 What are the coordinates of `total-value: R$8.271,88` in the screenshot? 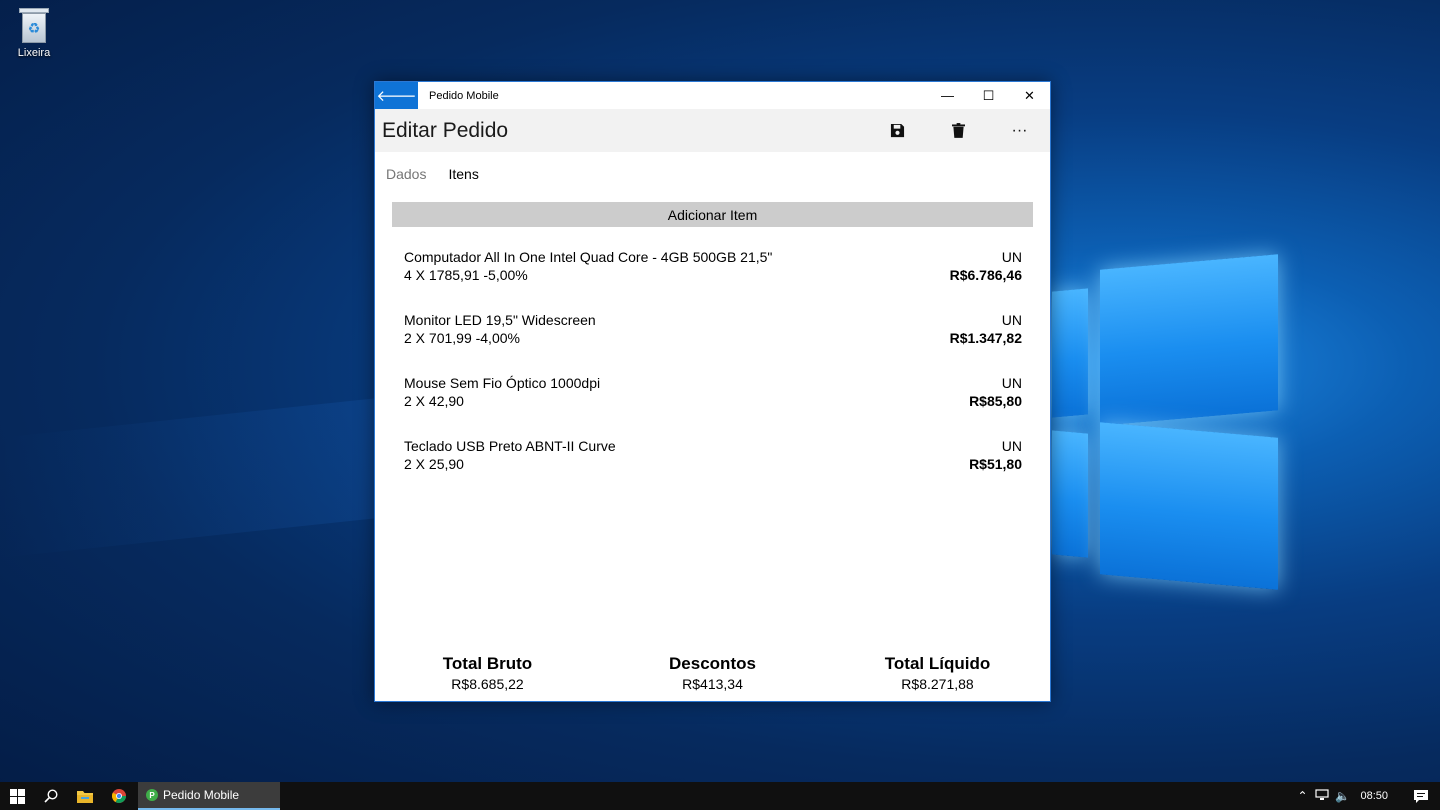 It's located at (937, 684).